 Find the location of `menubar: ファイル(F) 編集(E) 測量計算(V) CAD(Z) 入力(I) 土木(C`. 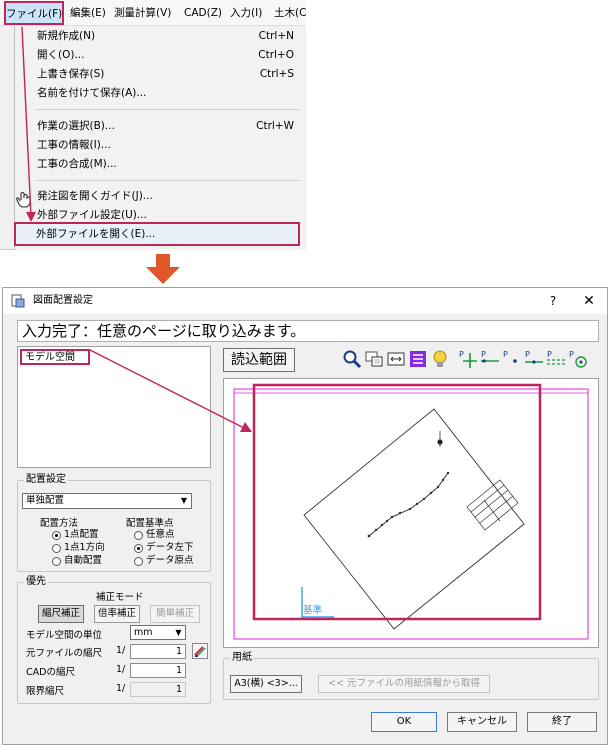

menubar: ファイル(F) 編集(E) 測量計算(V) CAD(Z) 入力(I) 土木(C is located at coordinates (153, 13).